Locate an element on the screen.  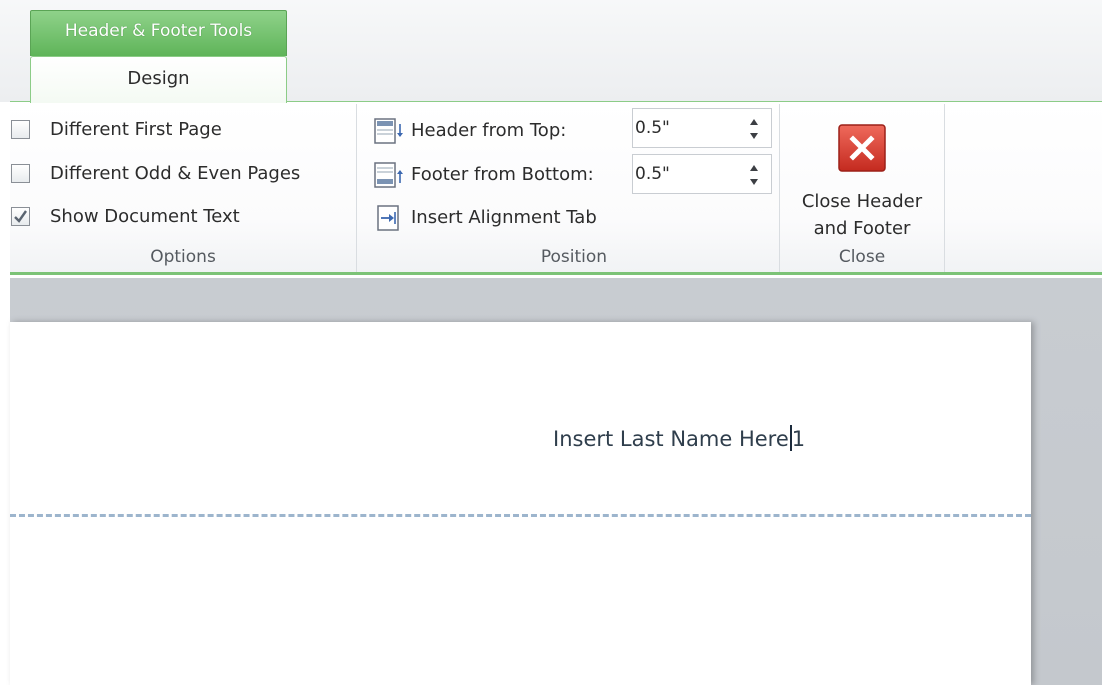
close-header-footer-label: Close Header and Footer is located at coordinates (862, 215).